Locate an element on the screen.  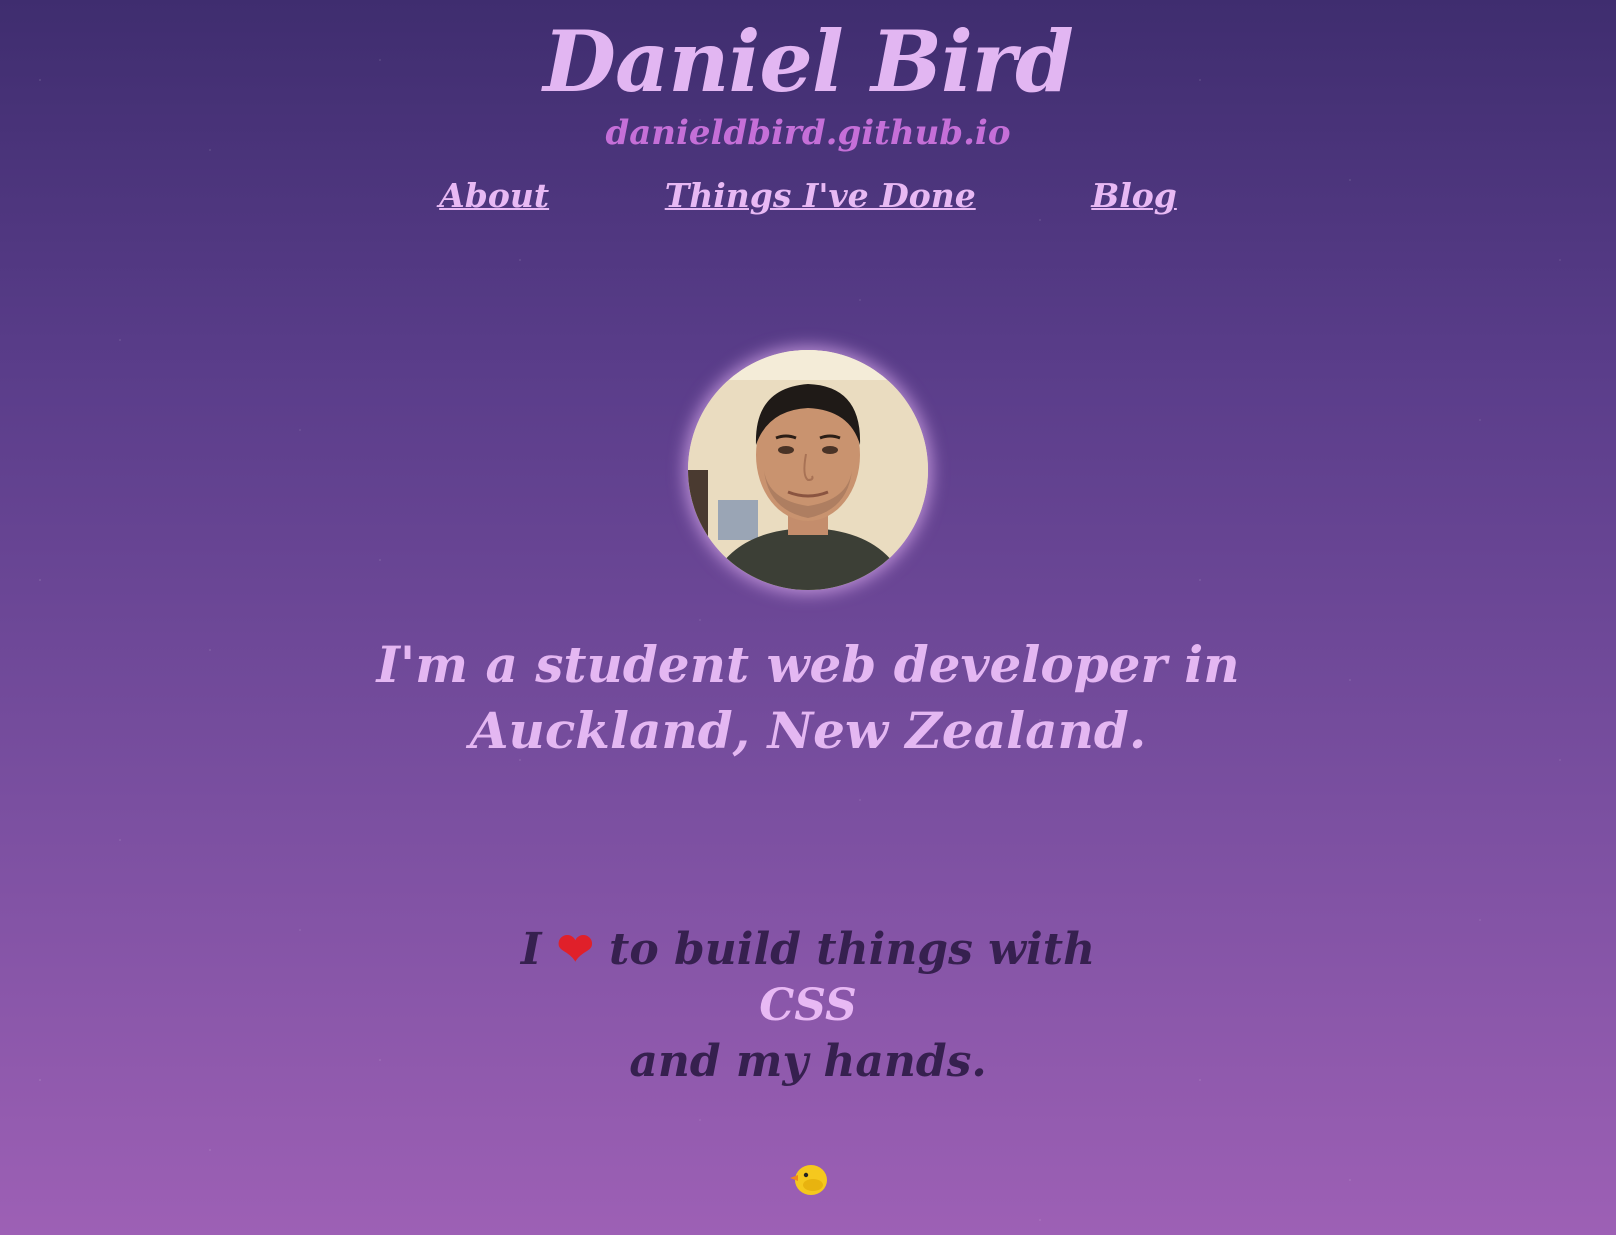
love-prefix: I is located at coordinates (531, 949).